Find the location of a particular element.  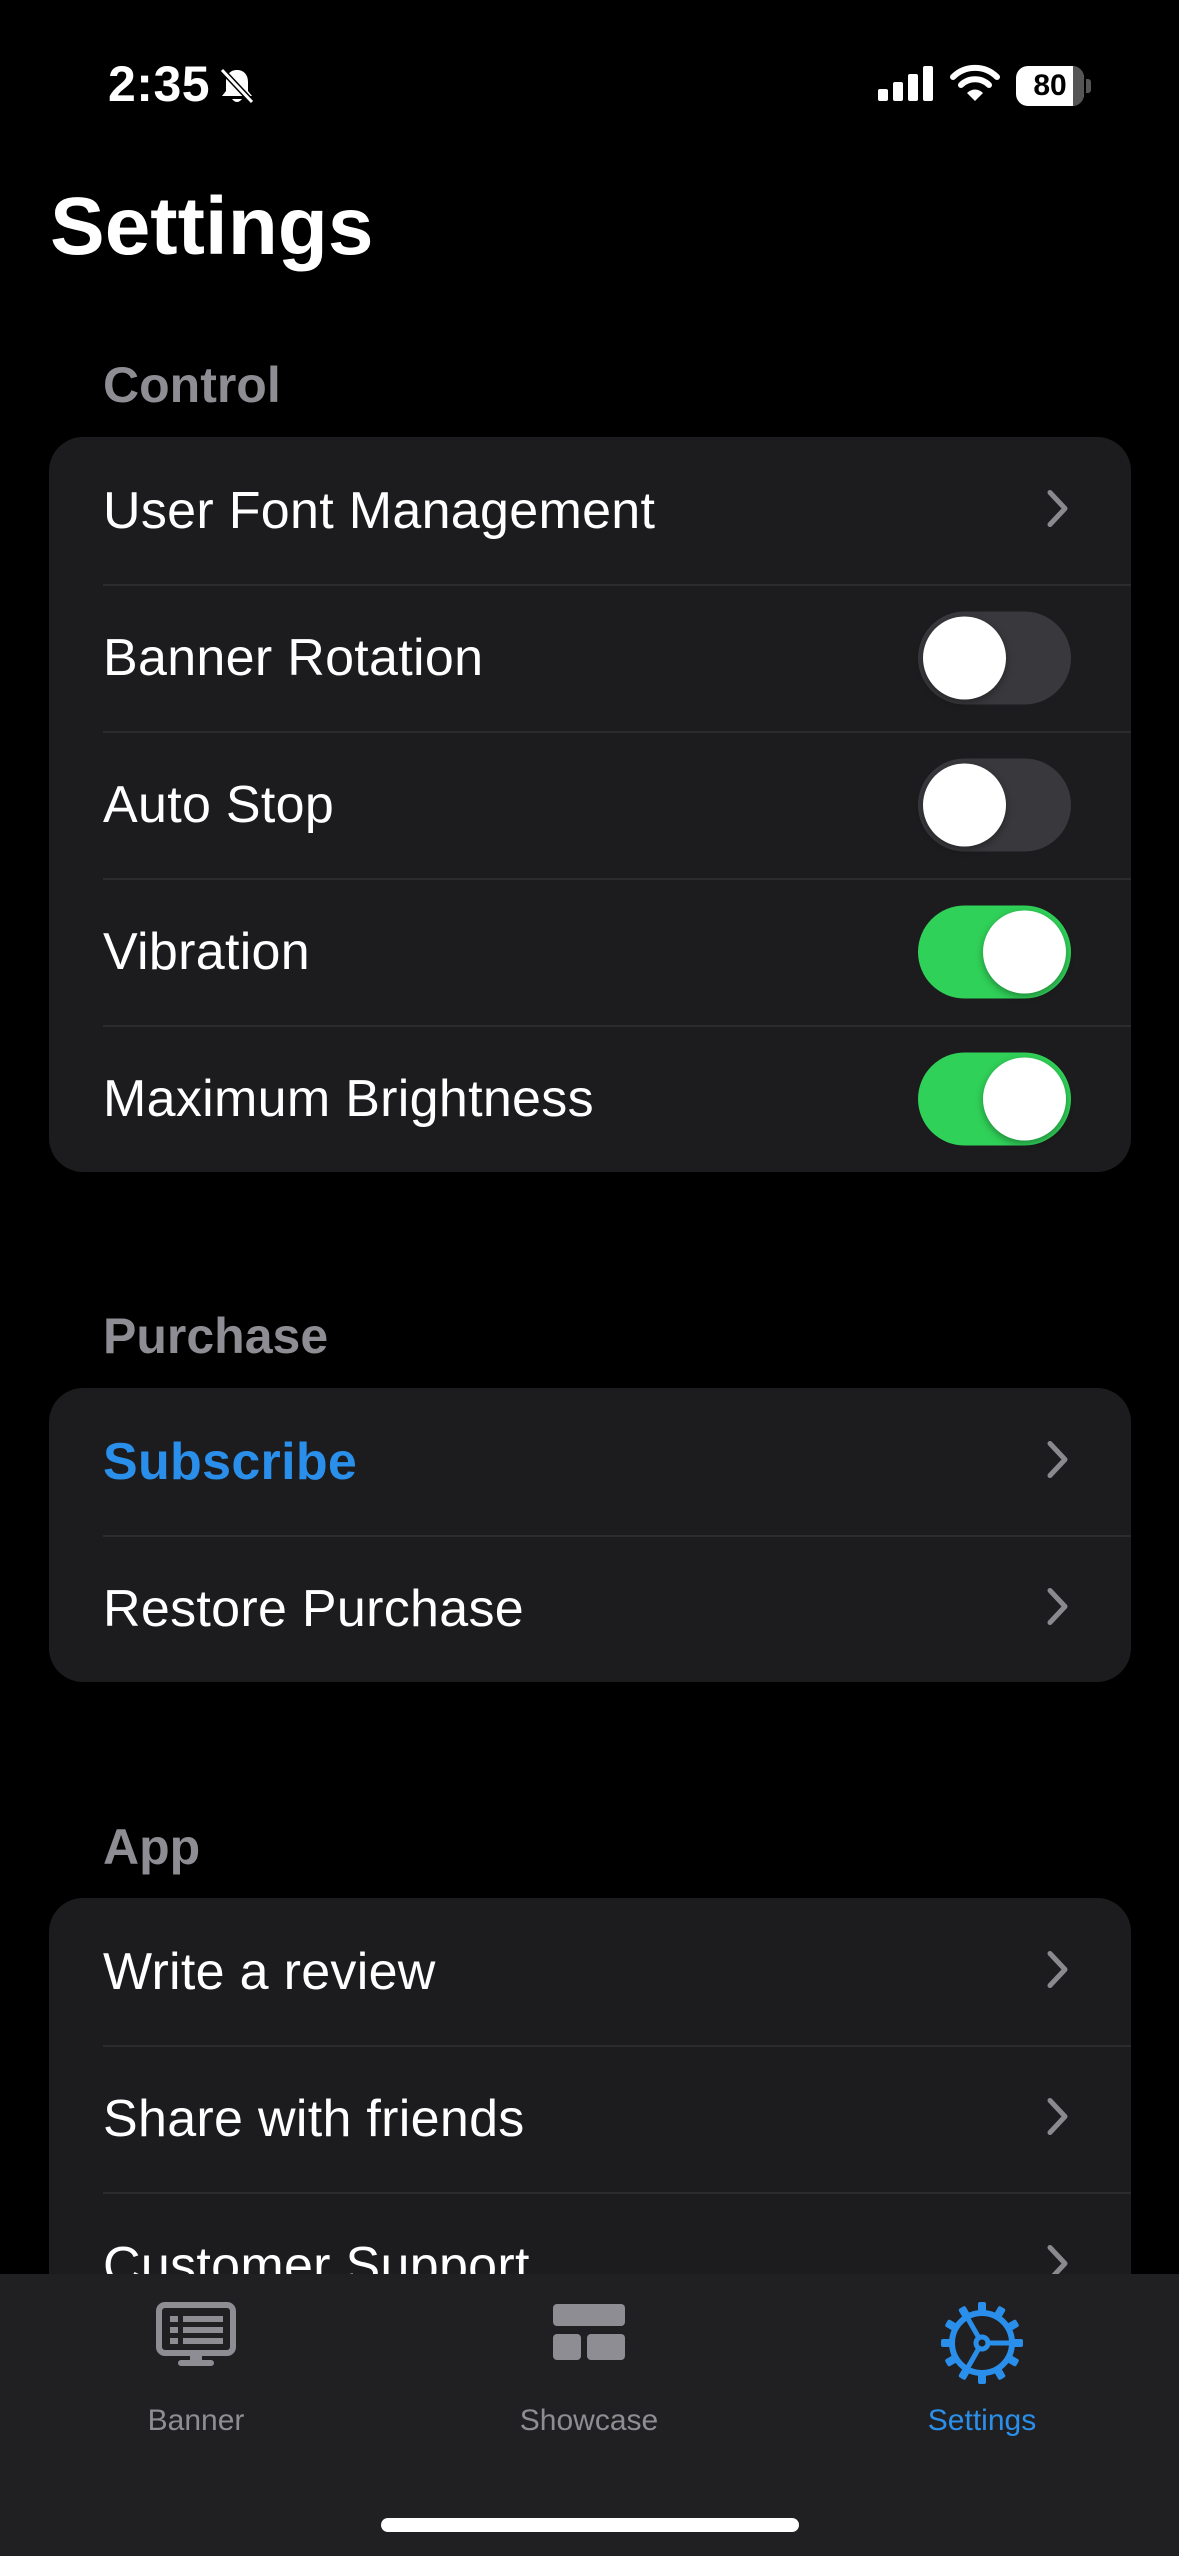

auto-stop-toggle is located at coordinates (994, 804).